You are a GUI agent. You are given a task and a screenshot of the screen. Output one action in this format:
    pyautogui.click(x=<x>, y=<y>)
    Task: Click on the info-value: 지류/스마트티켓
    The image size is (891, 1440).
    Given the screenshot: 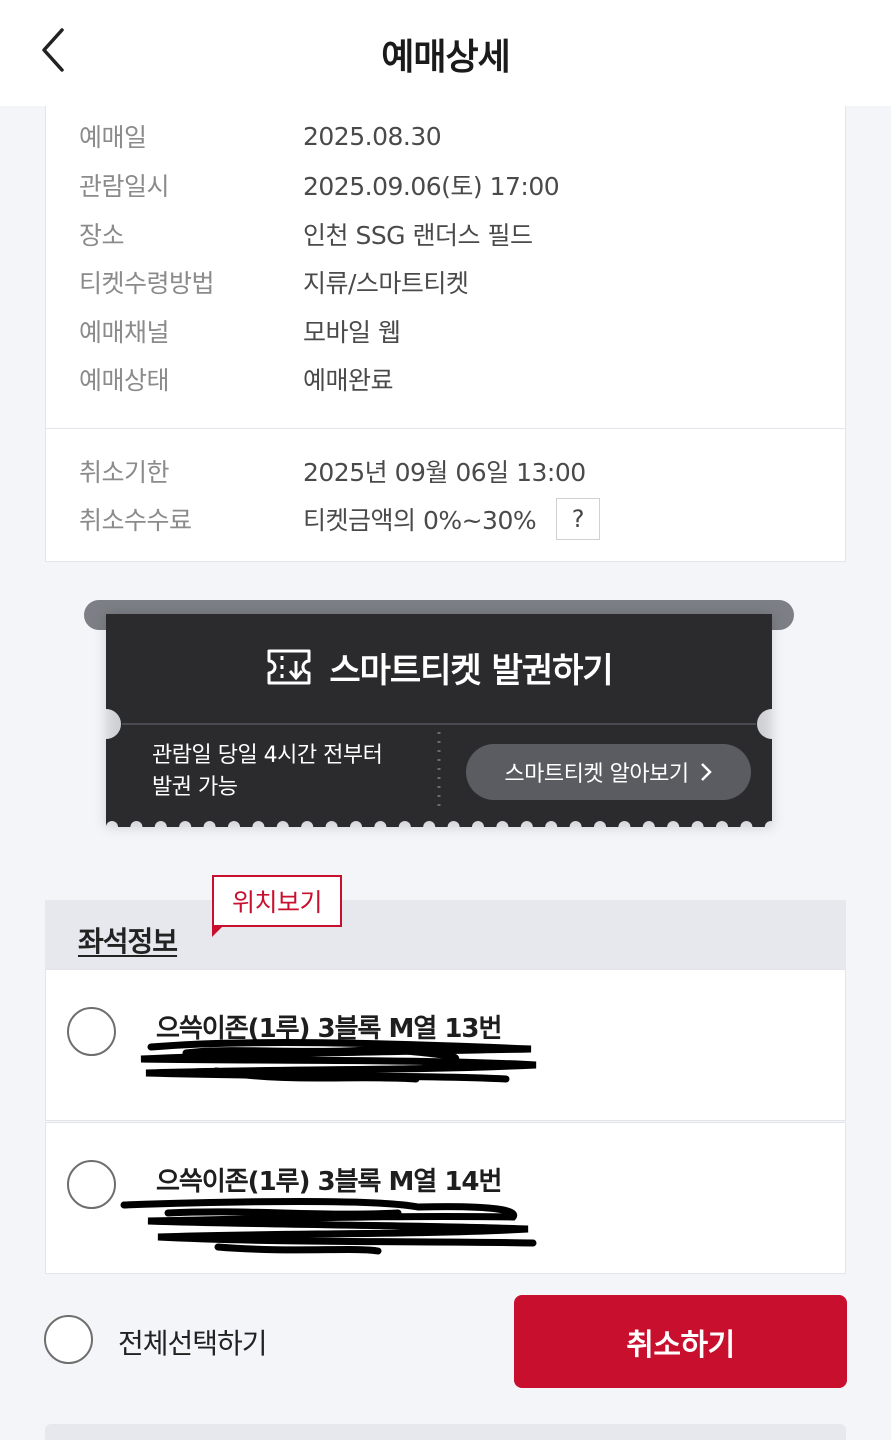 What is the action you would take?
    pyautogui.click(x=386, y=283)
    